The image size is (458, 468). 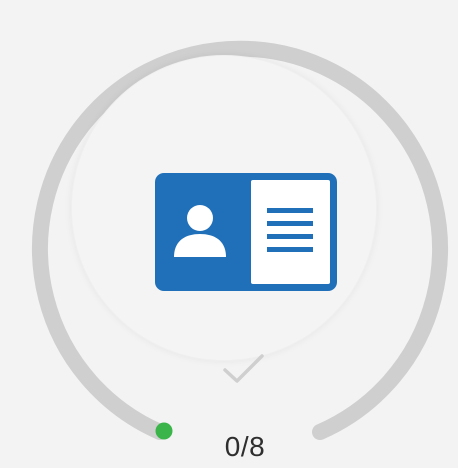 What do you see at coordinates (164, 431) in the screenshot?
I see `progress-dot` at bounding box center [164, 431].